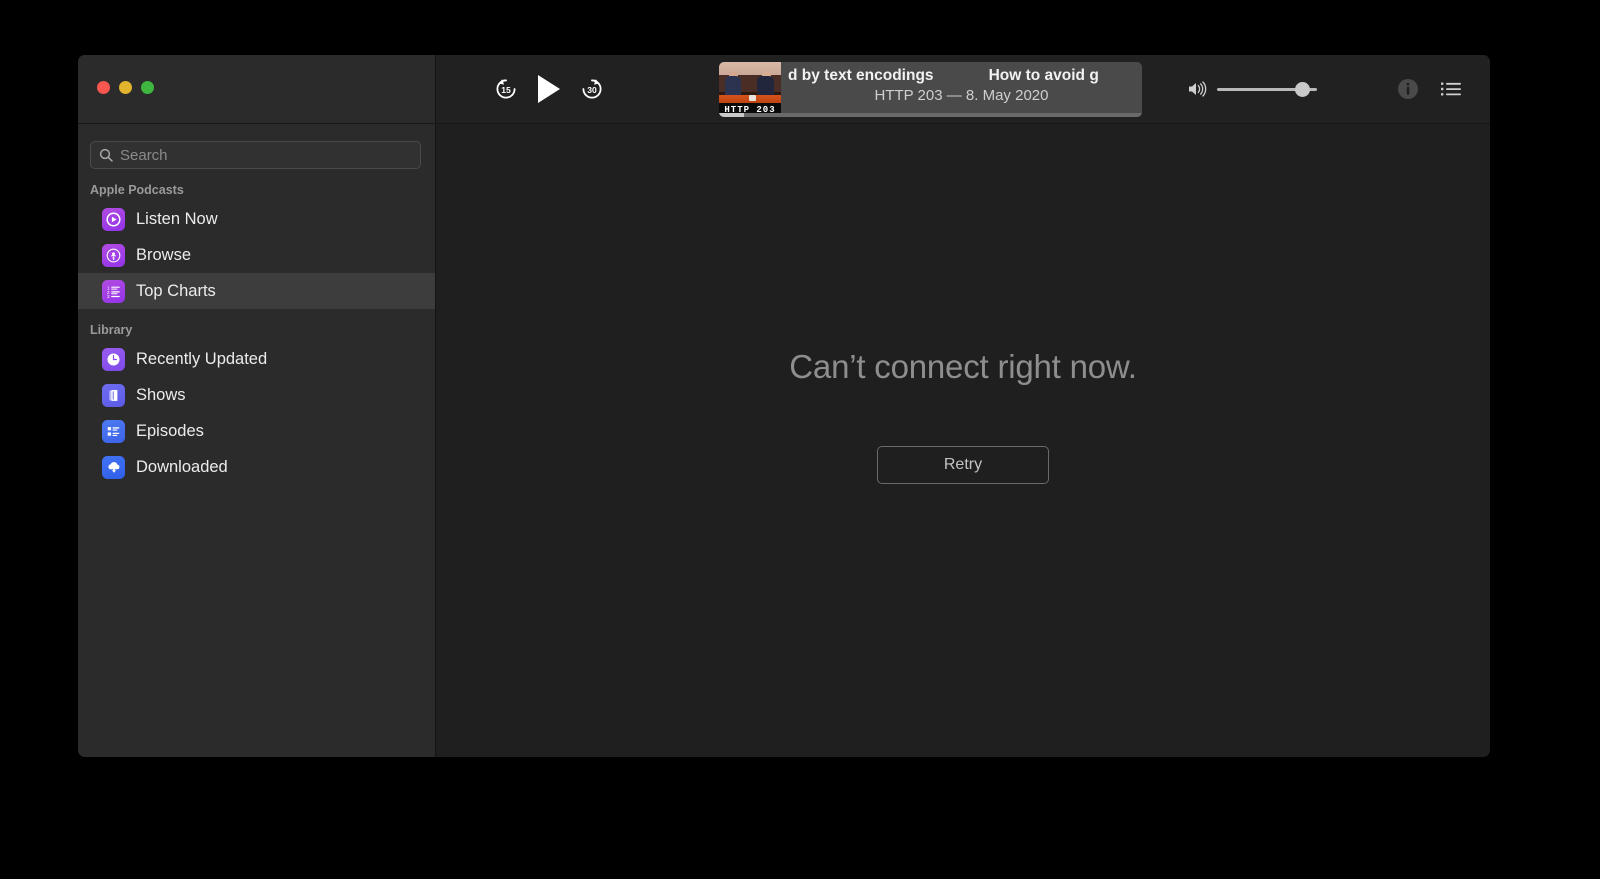 The height and width of the screenshot is (879, 1600). I want to click on svg-text: 30, so click(592, 90).